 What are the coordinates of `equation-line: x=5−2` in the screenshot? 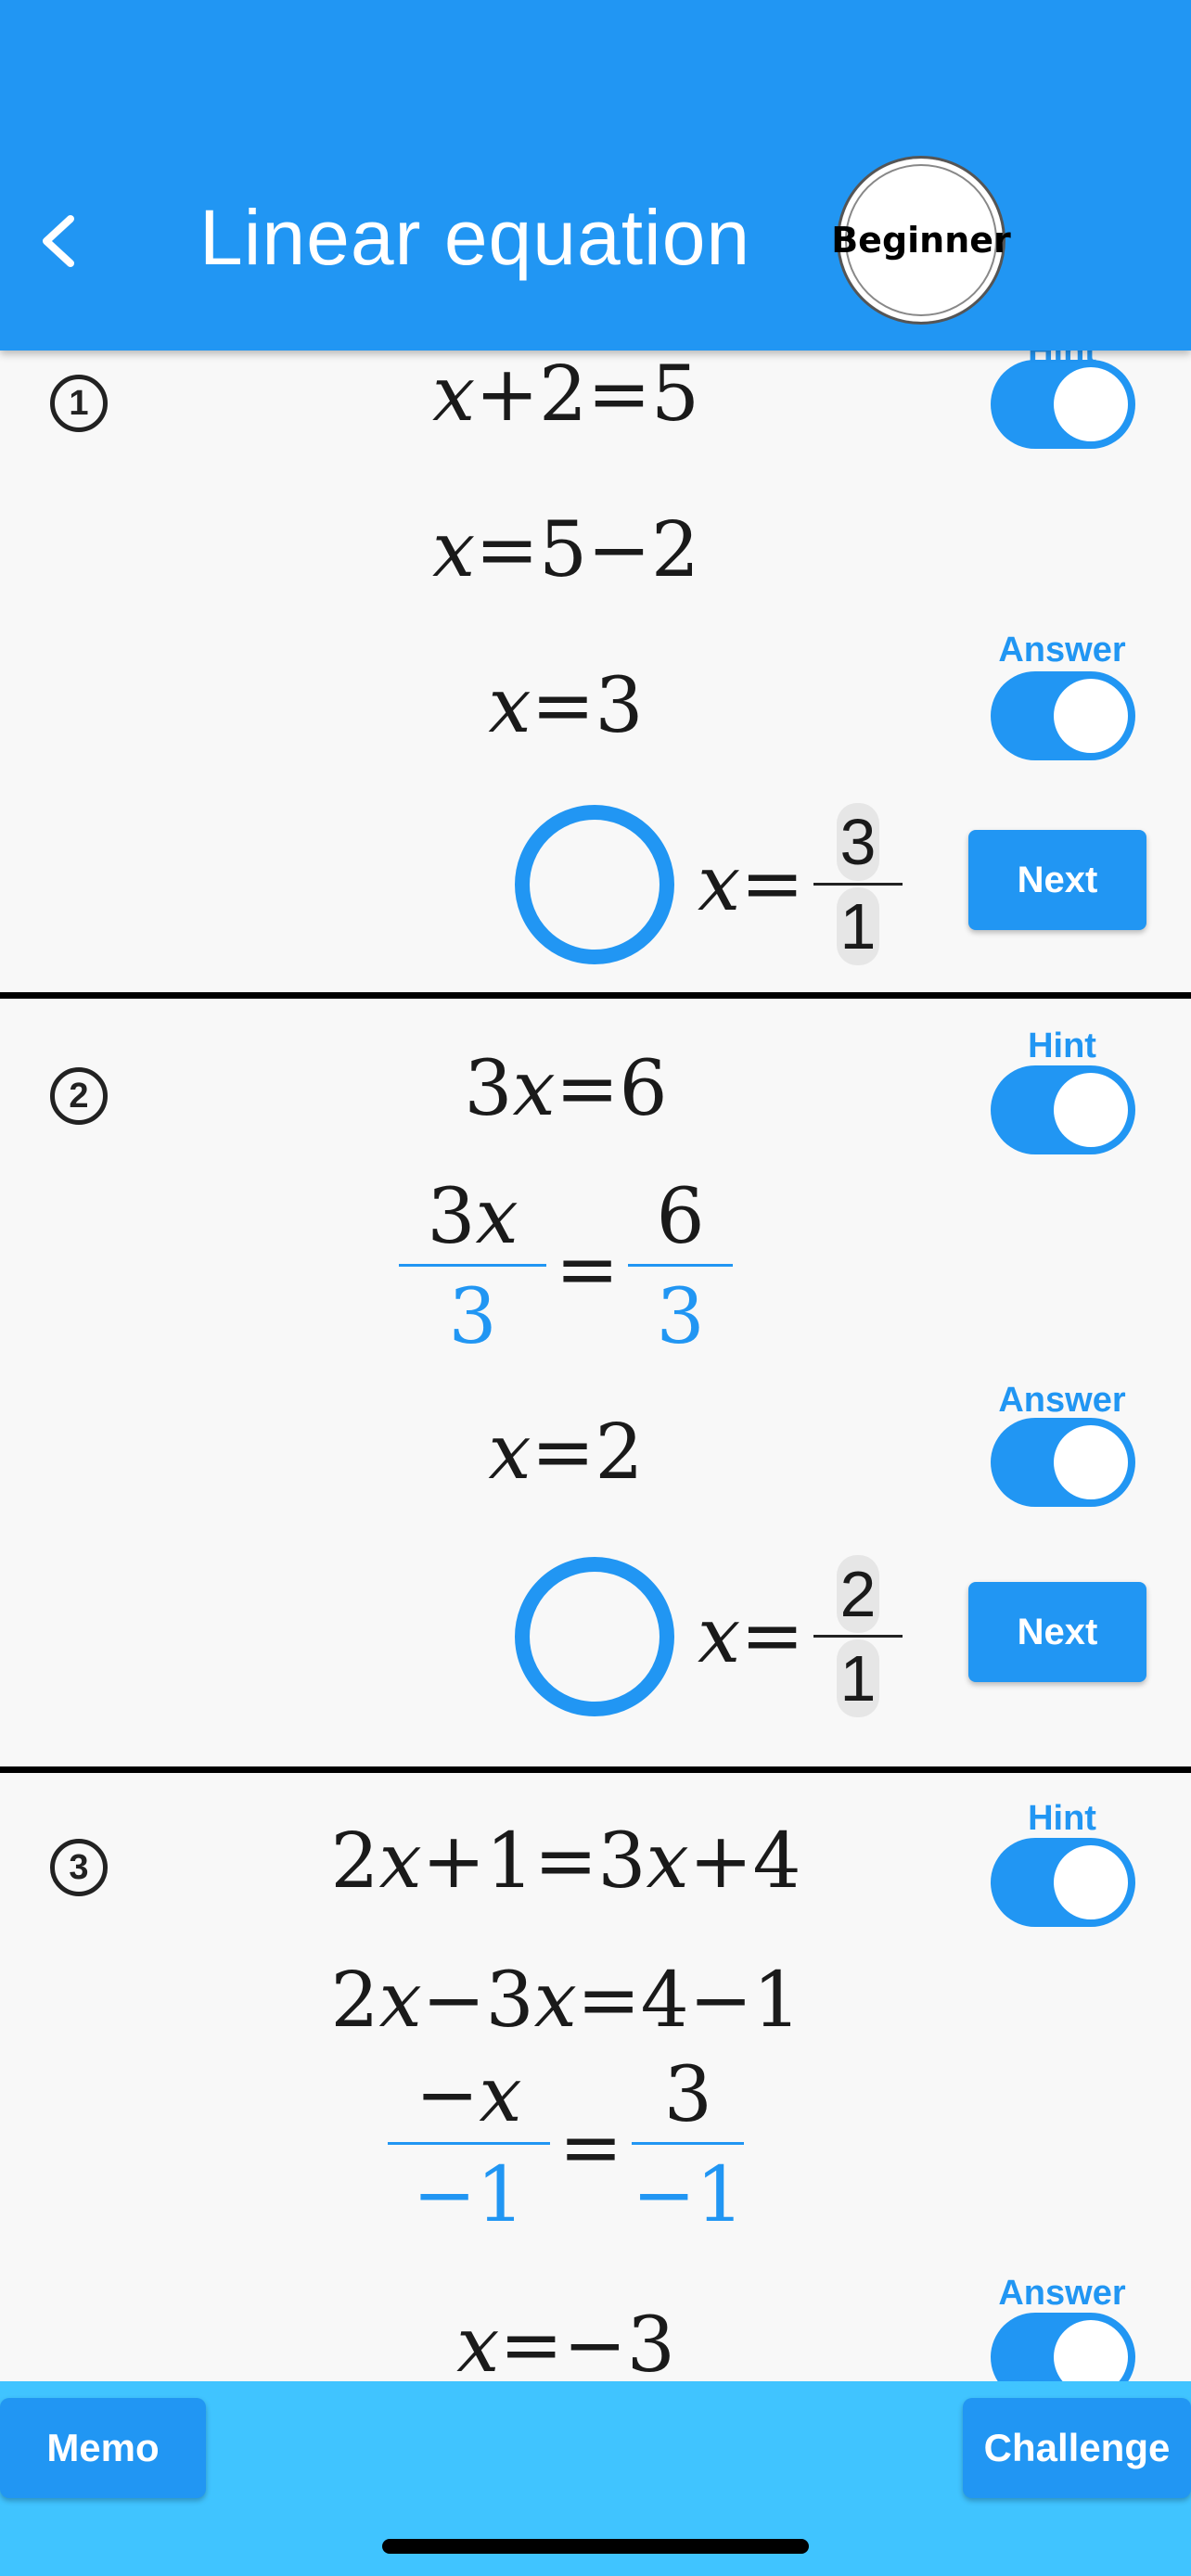 It's located at (565, 550).